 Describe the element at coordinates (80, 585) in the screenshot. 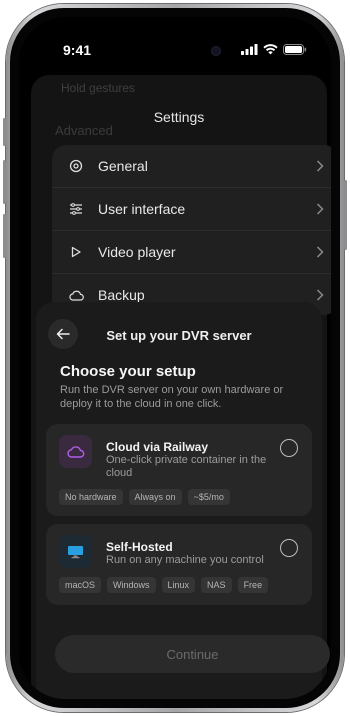

I see `tag-chip: macOS` at that location.